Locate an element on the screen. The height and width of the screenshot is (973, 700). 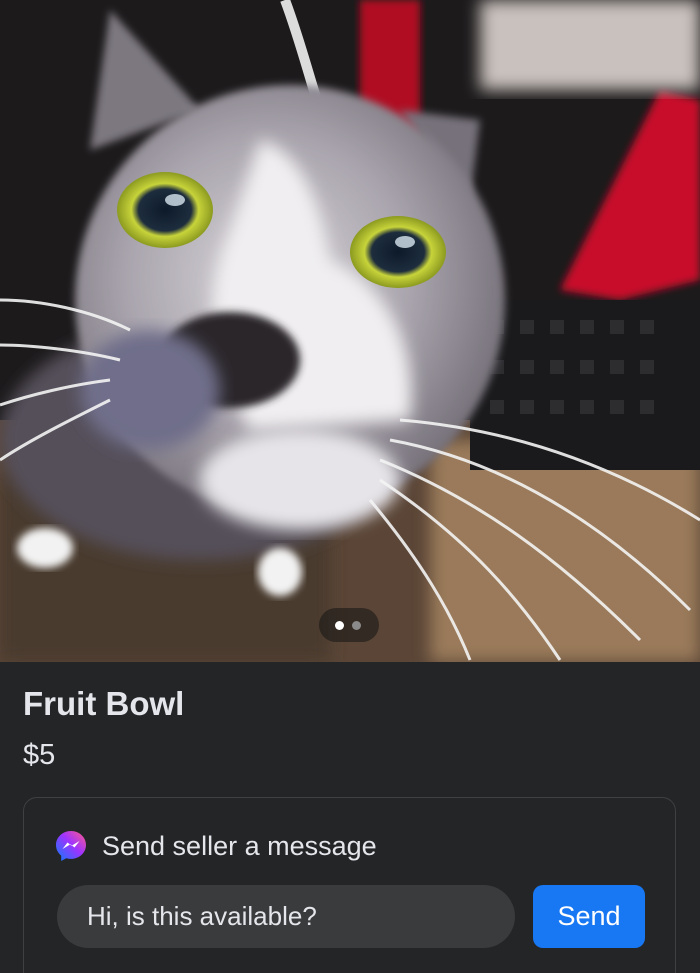
message-seller-header: Send seller a message is located at coordinates (215, 846).